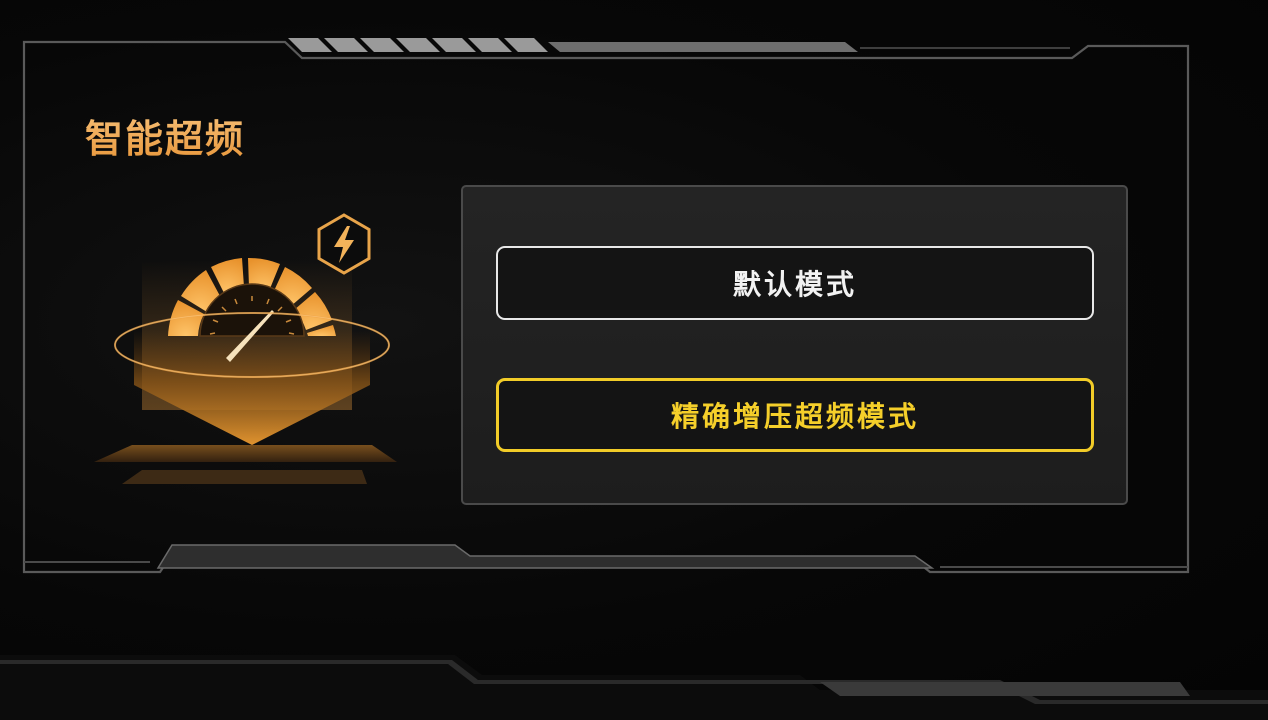 The height and width of the screenshot is (720, 1268). Describe the element at coordinates (795, 415) in the screenshot. I see `precision-boost-overclock-mode-button: 精确增压超频模式` at that location.